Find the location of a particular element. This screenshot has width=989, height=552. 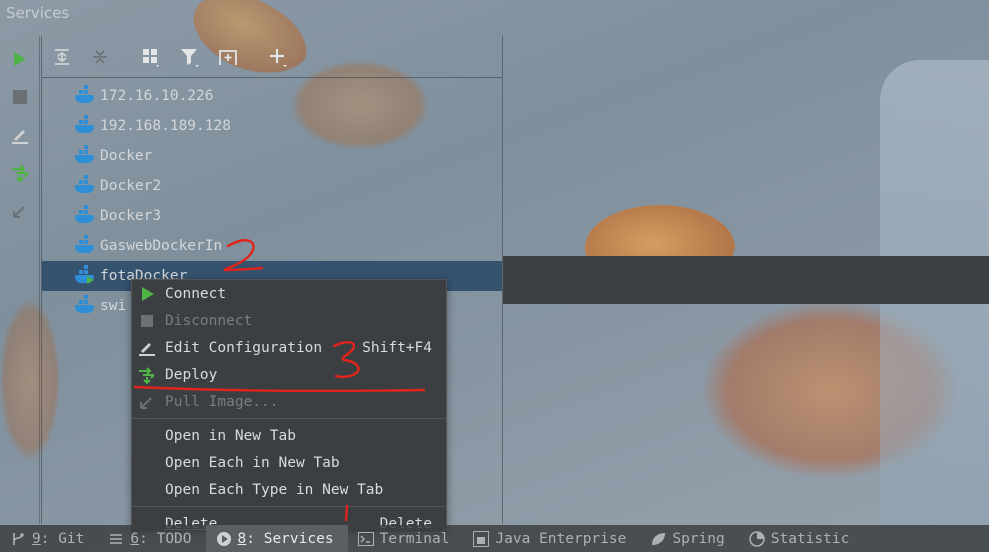

spring-icon is located at coordinates (658, 539).